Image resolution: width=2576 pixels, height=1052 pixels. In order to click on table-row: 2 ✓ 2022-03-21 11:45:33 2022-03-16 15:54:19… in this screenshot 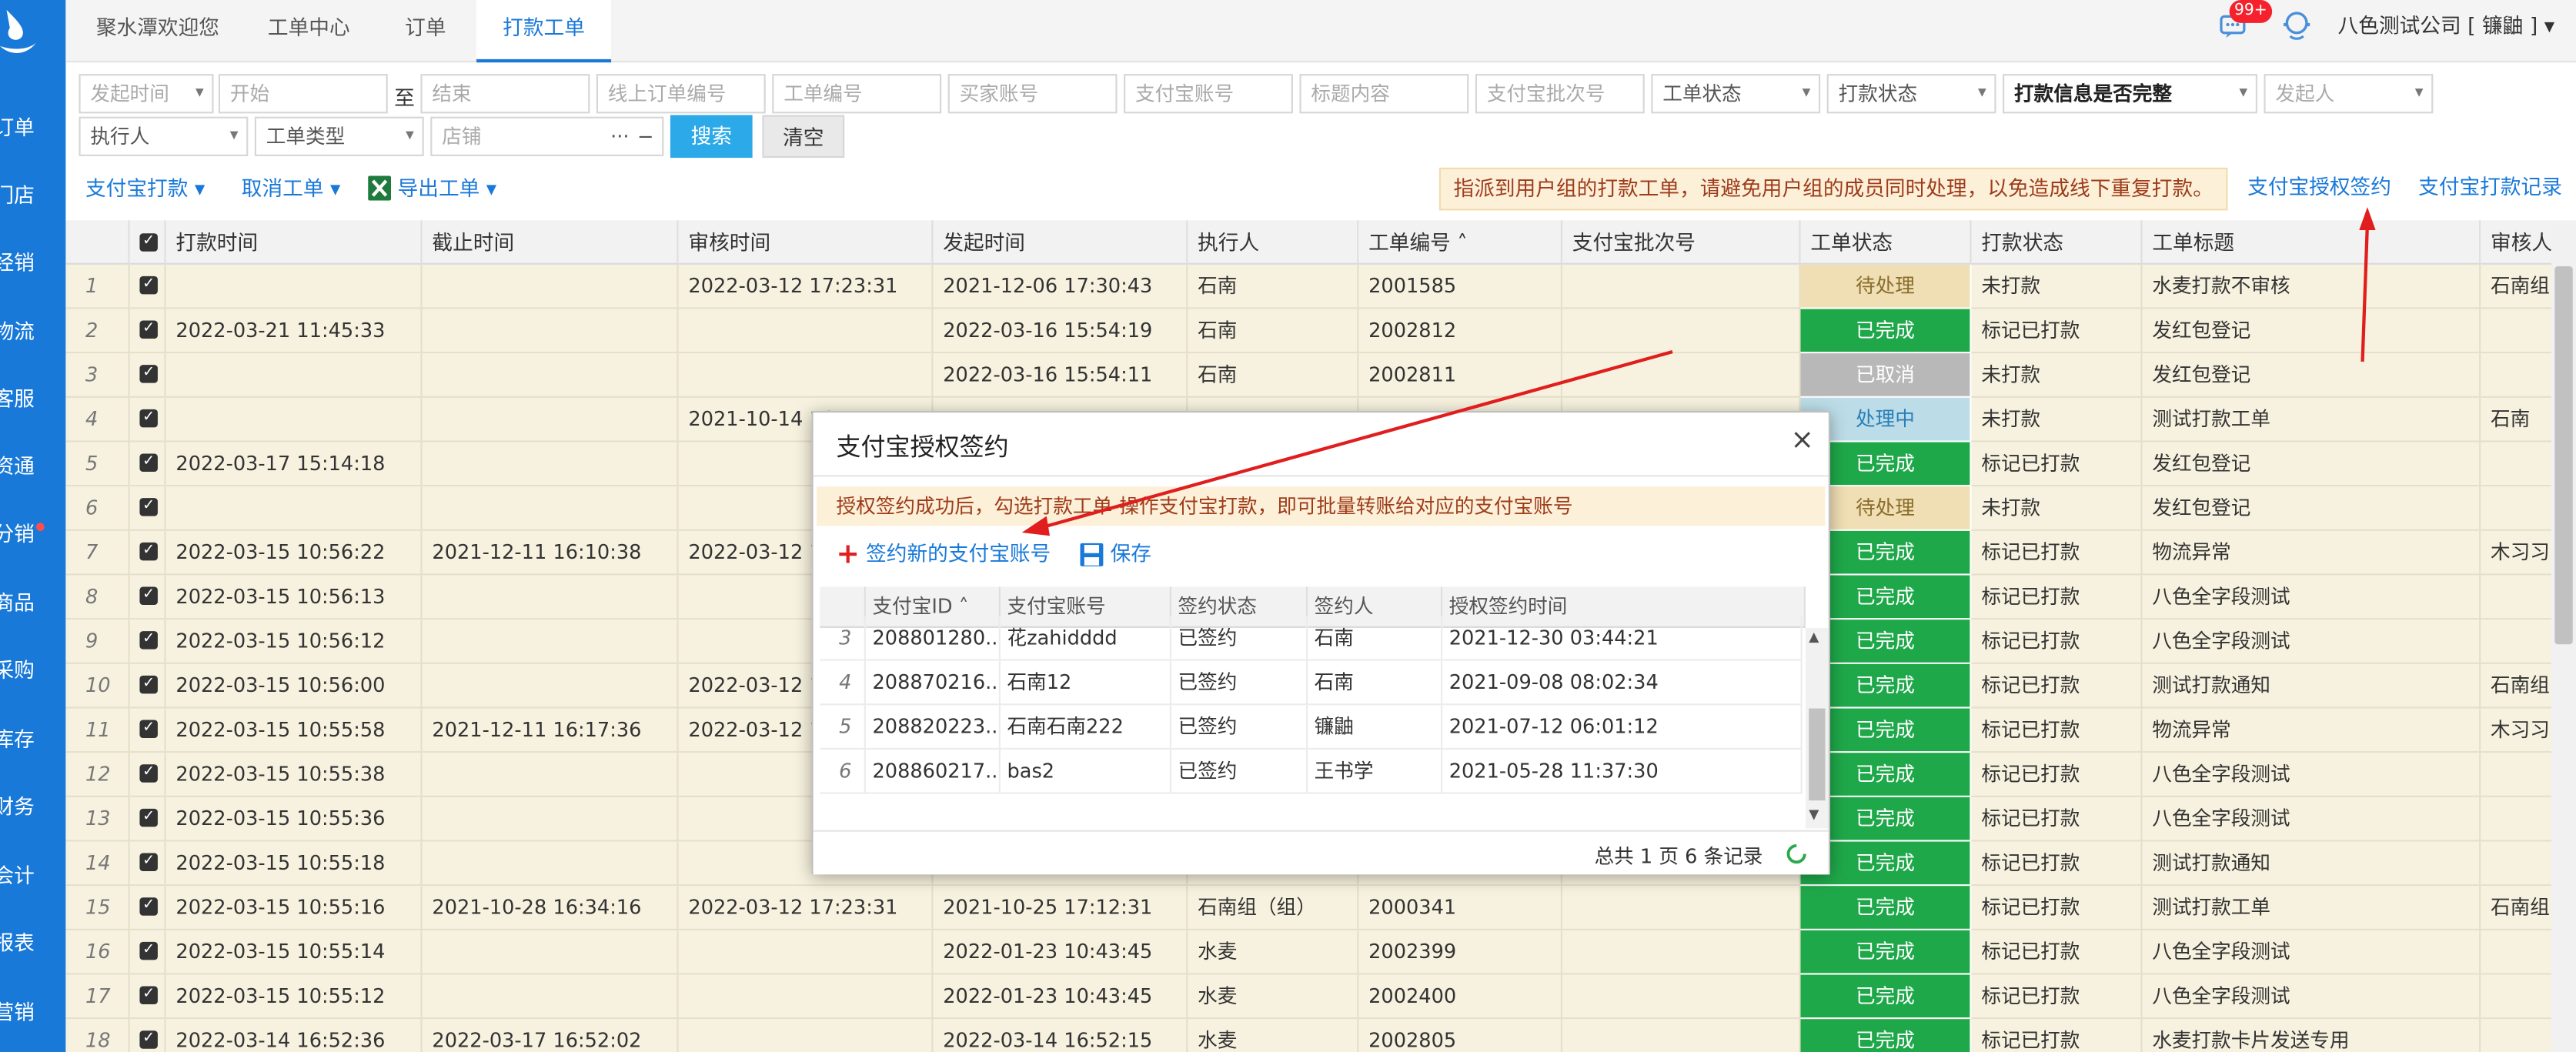, I will do `click(1308, 331)`.